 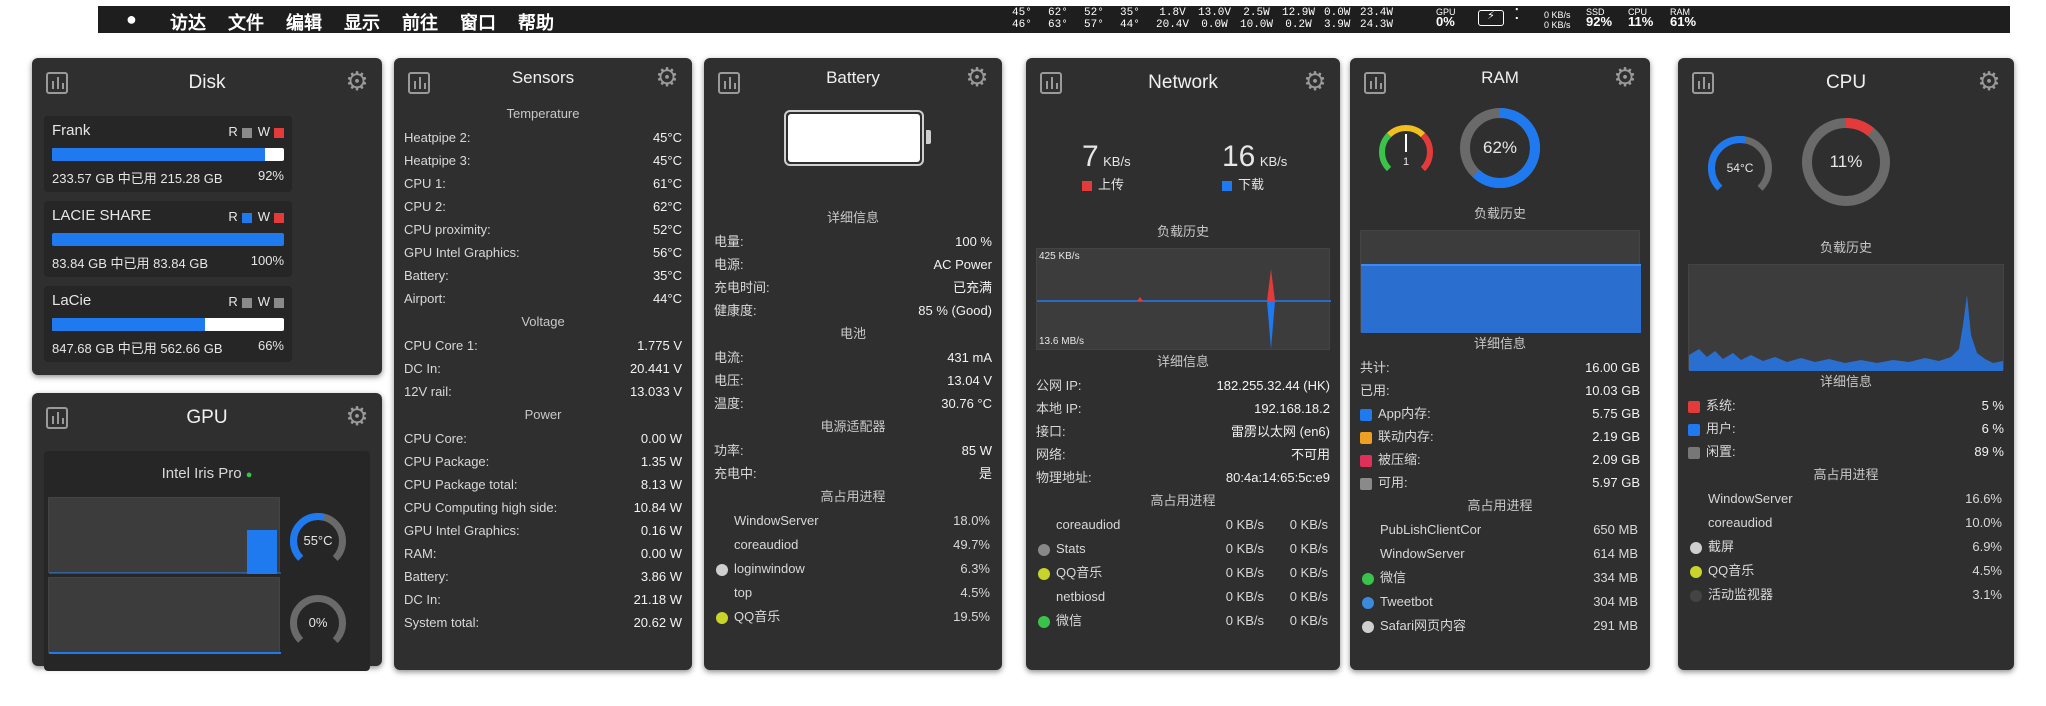 What do you see at coordinates (1517, 13) in the screenshot?
I see `more-dots-icon: :` at bounding box center [1517, 13].